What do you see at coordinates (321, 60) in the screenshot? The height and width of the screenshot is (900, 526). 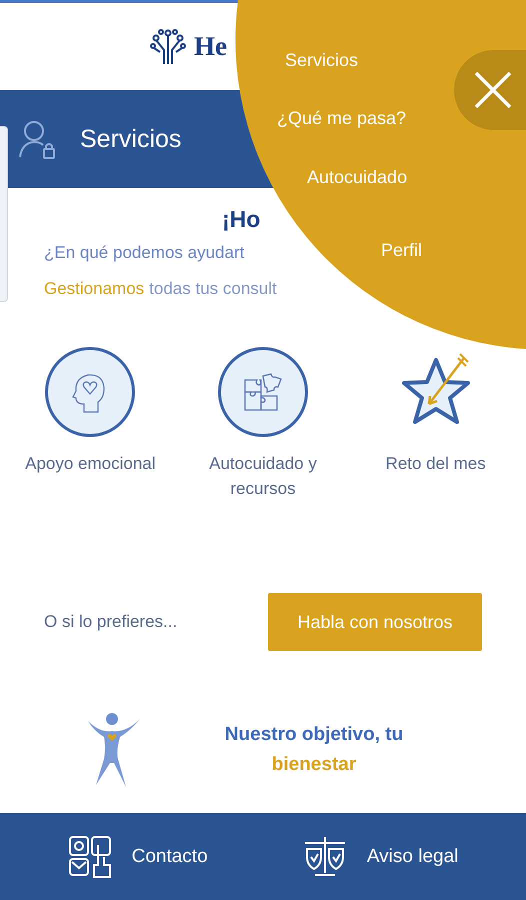 I see `menu-item: Servicios` at bounding box center [321, 60].